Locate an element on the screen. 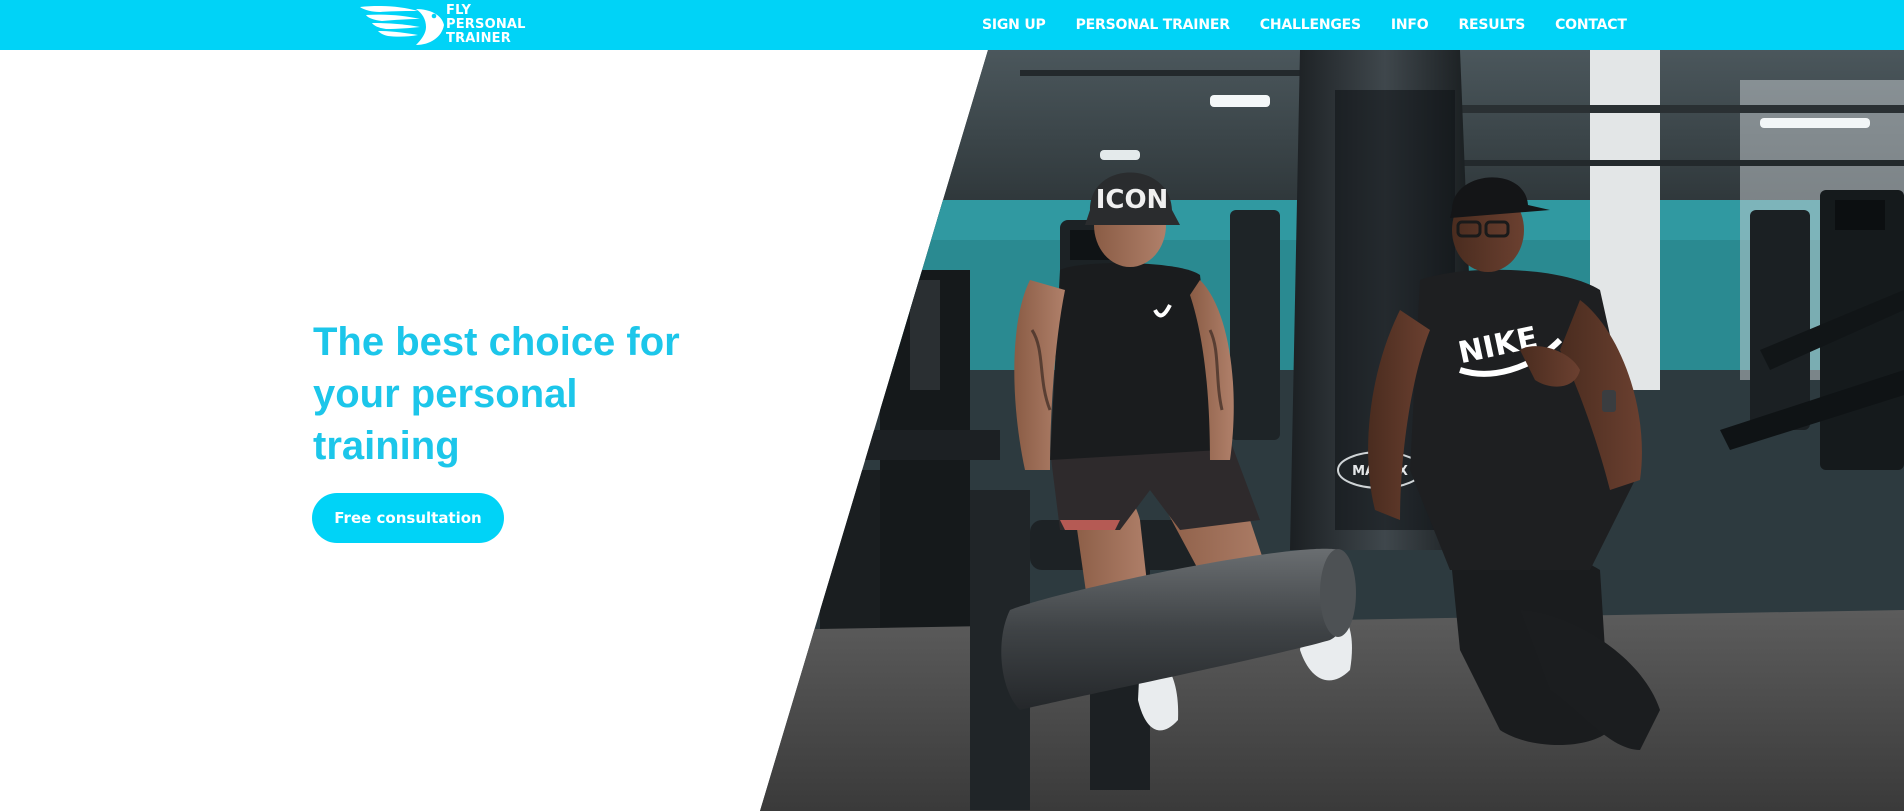 The image size is (1904, 811). wing-icon is located at coordinates (402, 25).